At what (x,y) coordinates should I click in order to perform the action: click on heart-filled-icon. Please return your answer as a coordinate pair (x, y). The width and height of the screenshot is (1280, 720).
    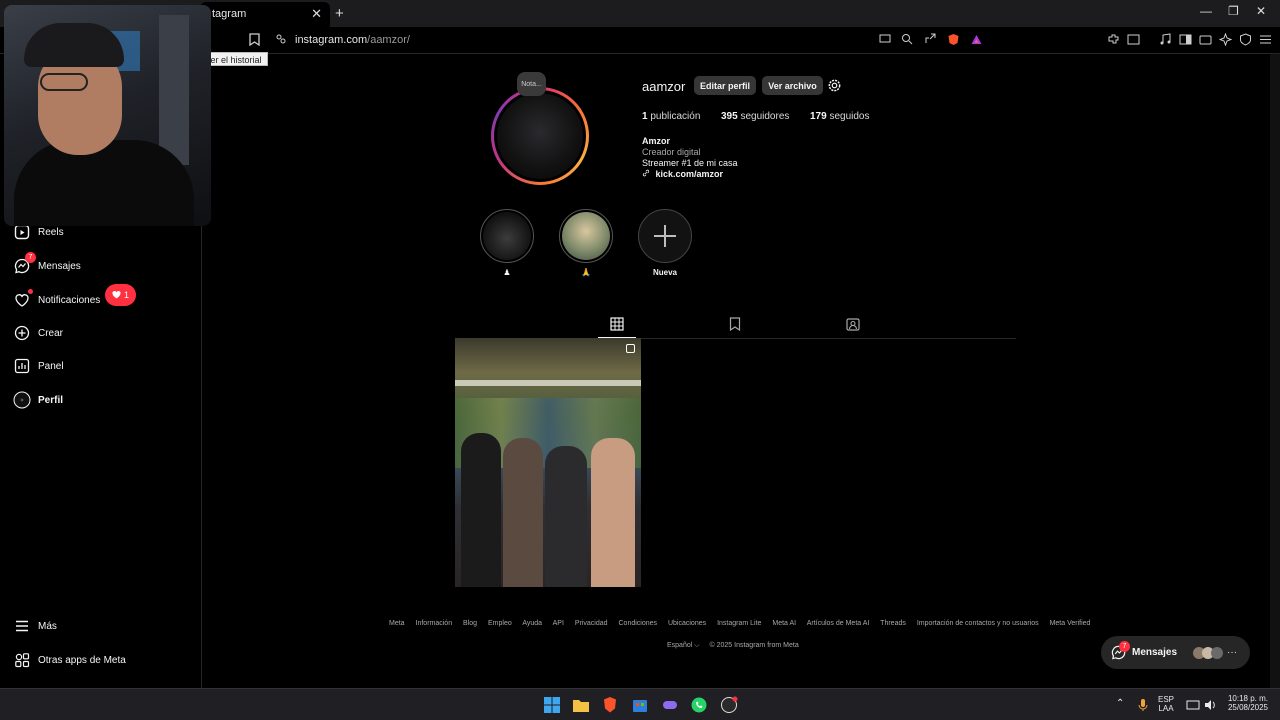
    Looking at the image, I should click on (116, 295).